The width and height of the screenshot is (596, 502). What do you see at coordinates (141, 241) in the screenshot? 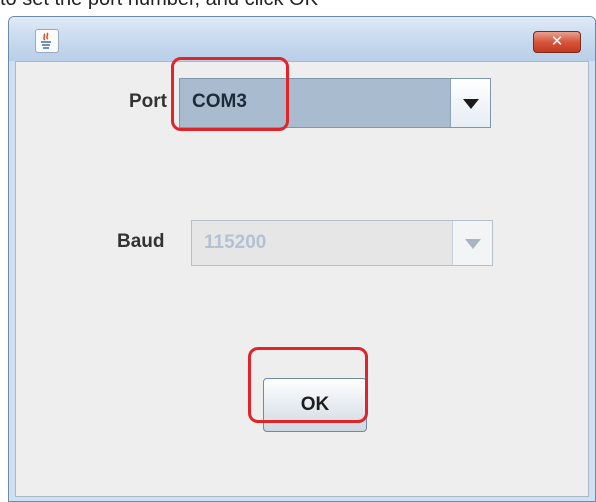
I see `baud-label: Baud` at bounding box center [141, 241].